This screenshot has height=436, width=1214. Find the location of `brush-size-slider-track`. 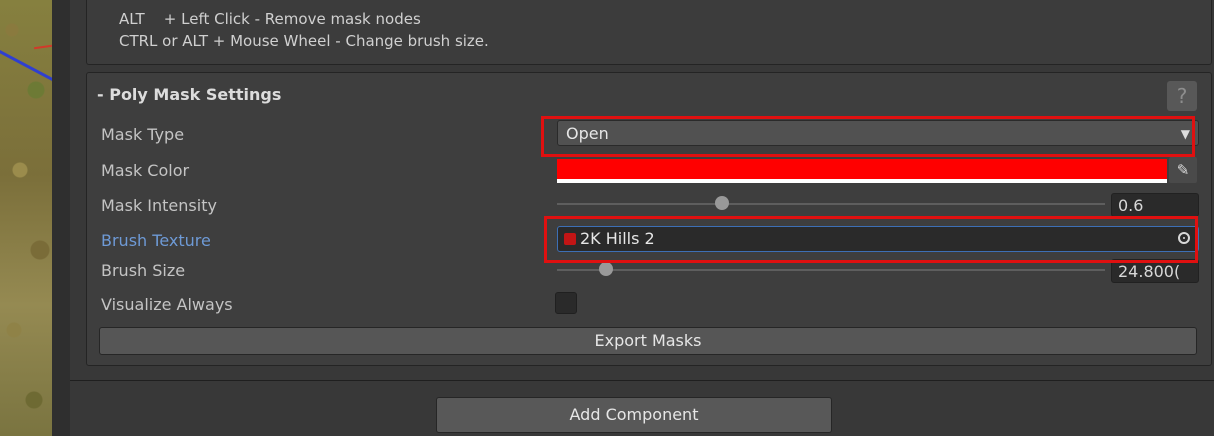

brush-size-slider-track is located at coordinates (831, 270).